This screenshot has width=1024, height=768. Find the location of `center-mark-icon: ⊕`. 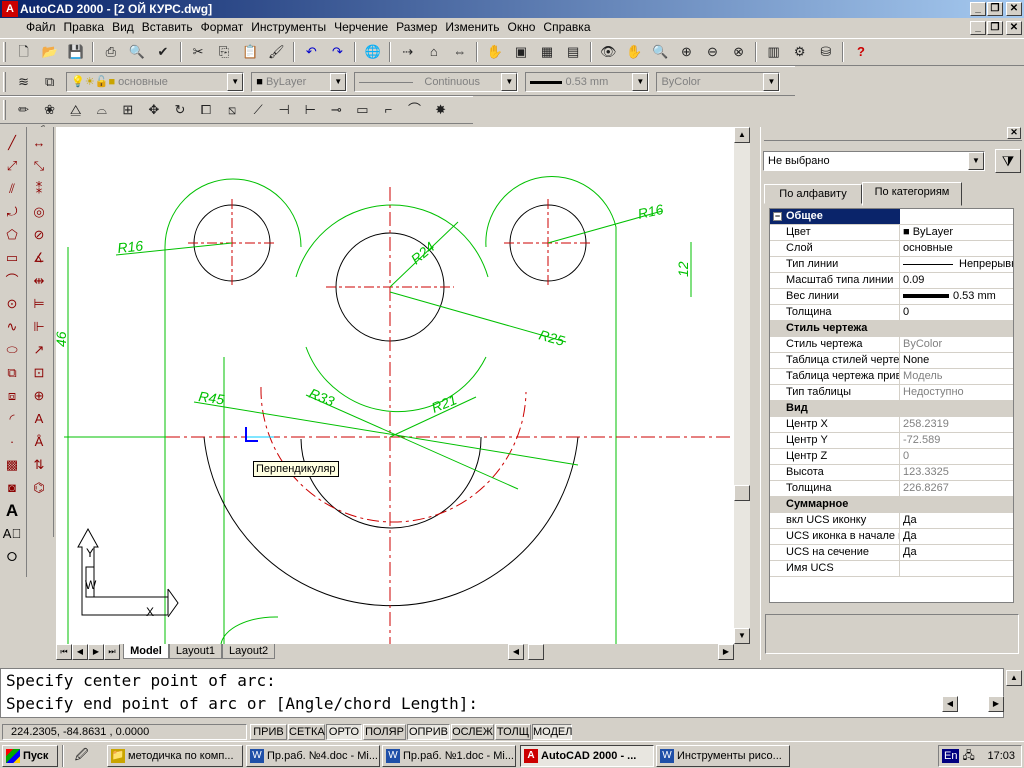

center-mark-icon: ⊕ is located at coordinates (39, 395).